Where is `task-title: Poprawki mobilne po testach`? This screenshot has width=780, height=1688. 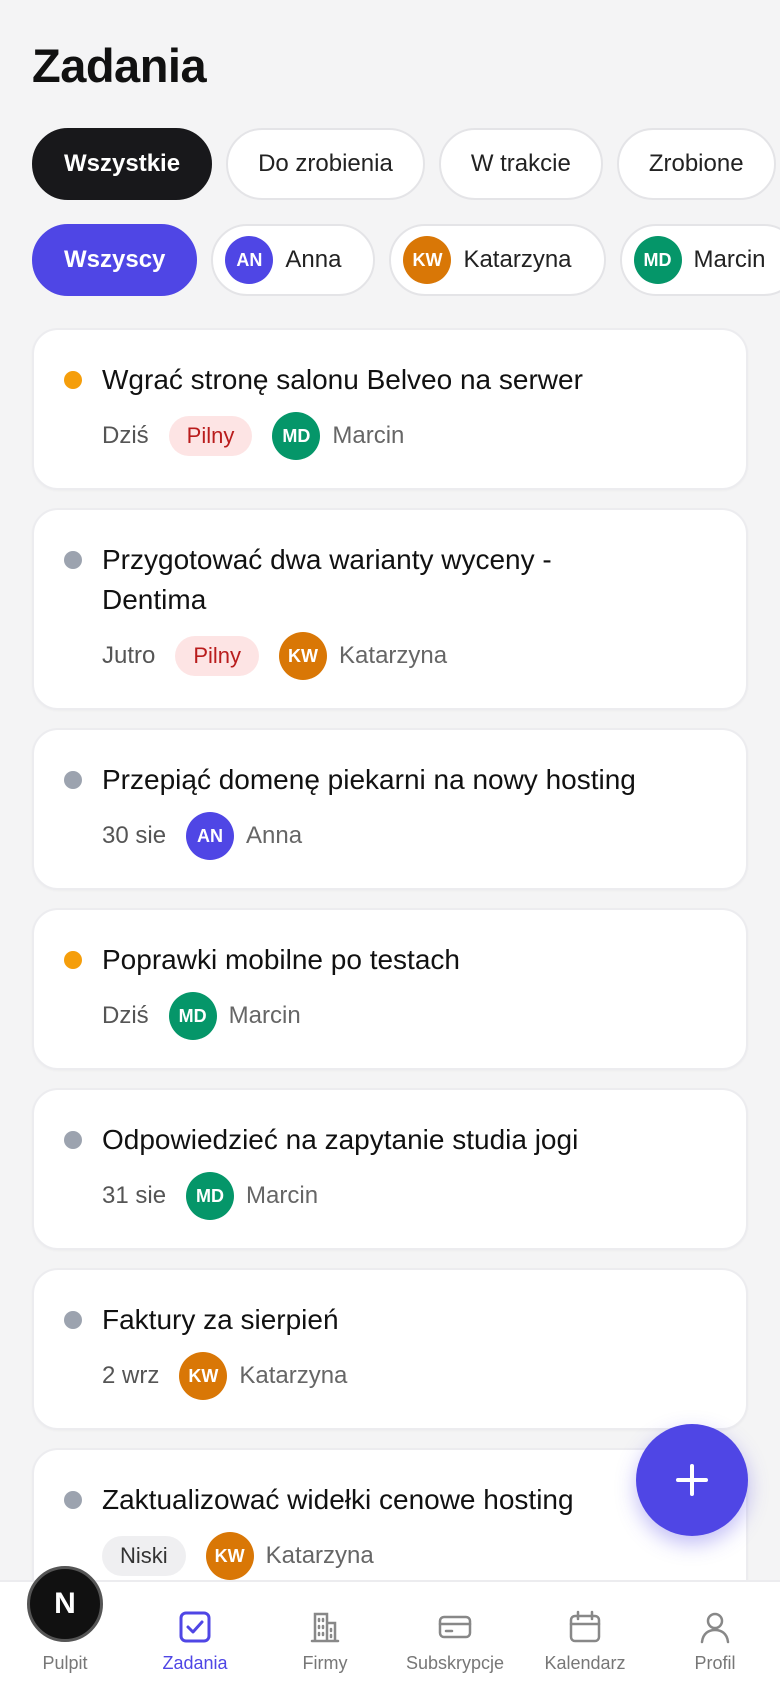
task-title: Poprawki mobilne po testach is located at coordinates (281, 959).